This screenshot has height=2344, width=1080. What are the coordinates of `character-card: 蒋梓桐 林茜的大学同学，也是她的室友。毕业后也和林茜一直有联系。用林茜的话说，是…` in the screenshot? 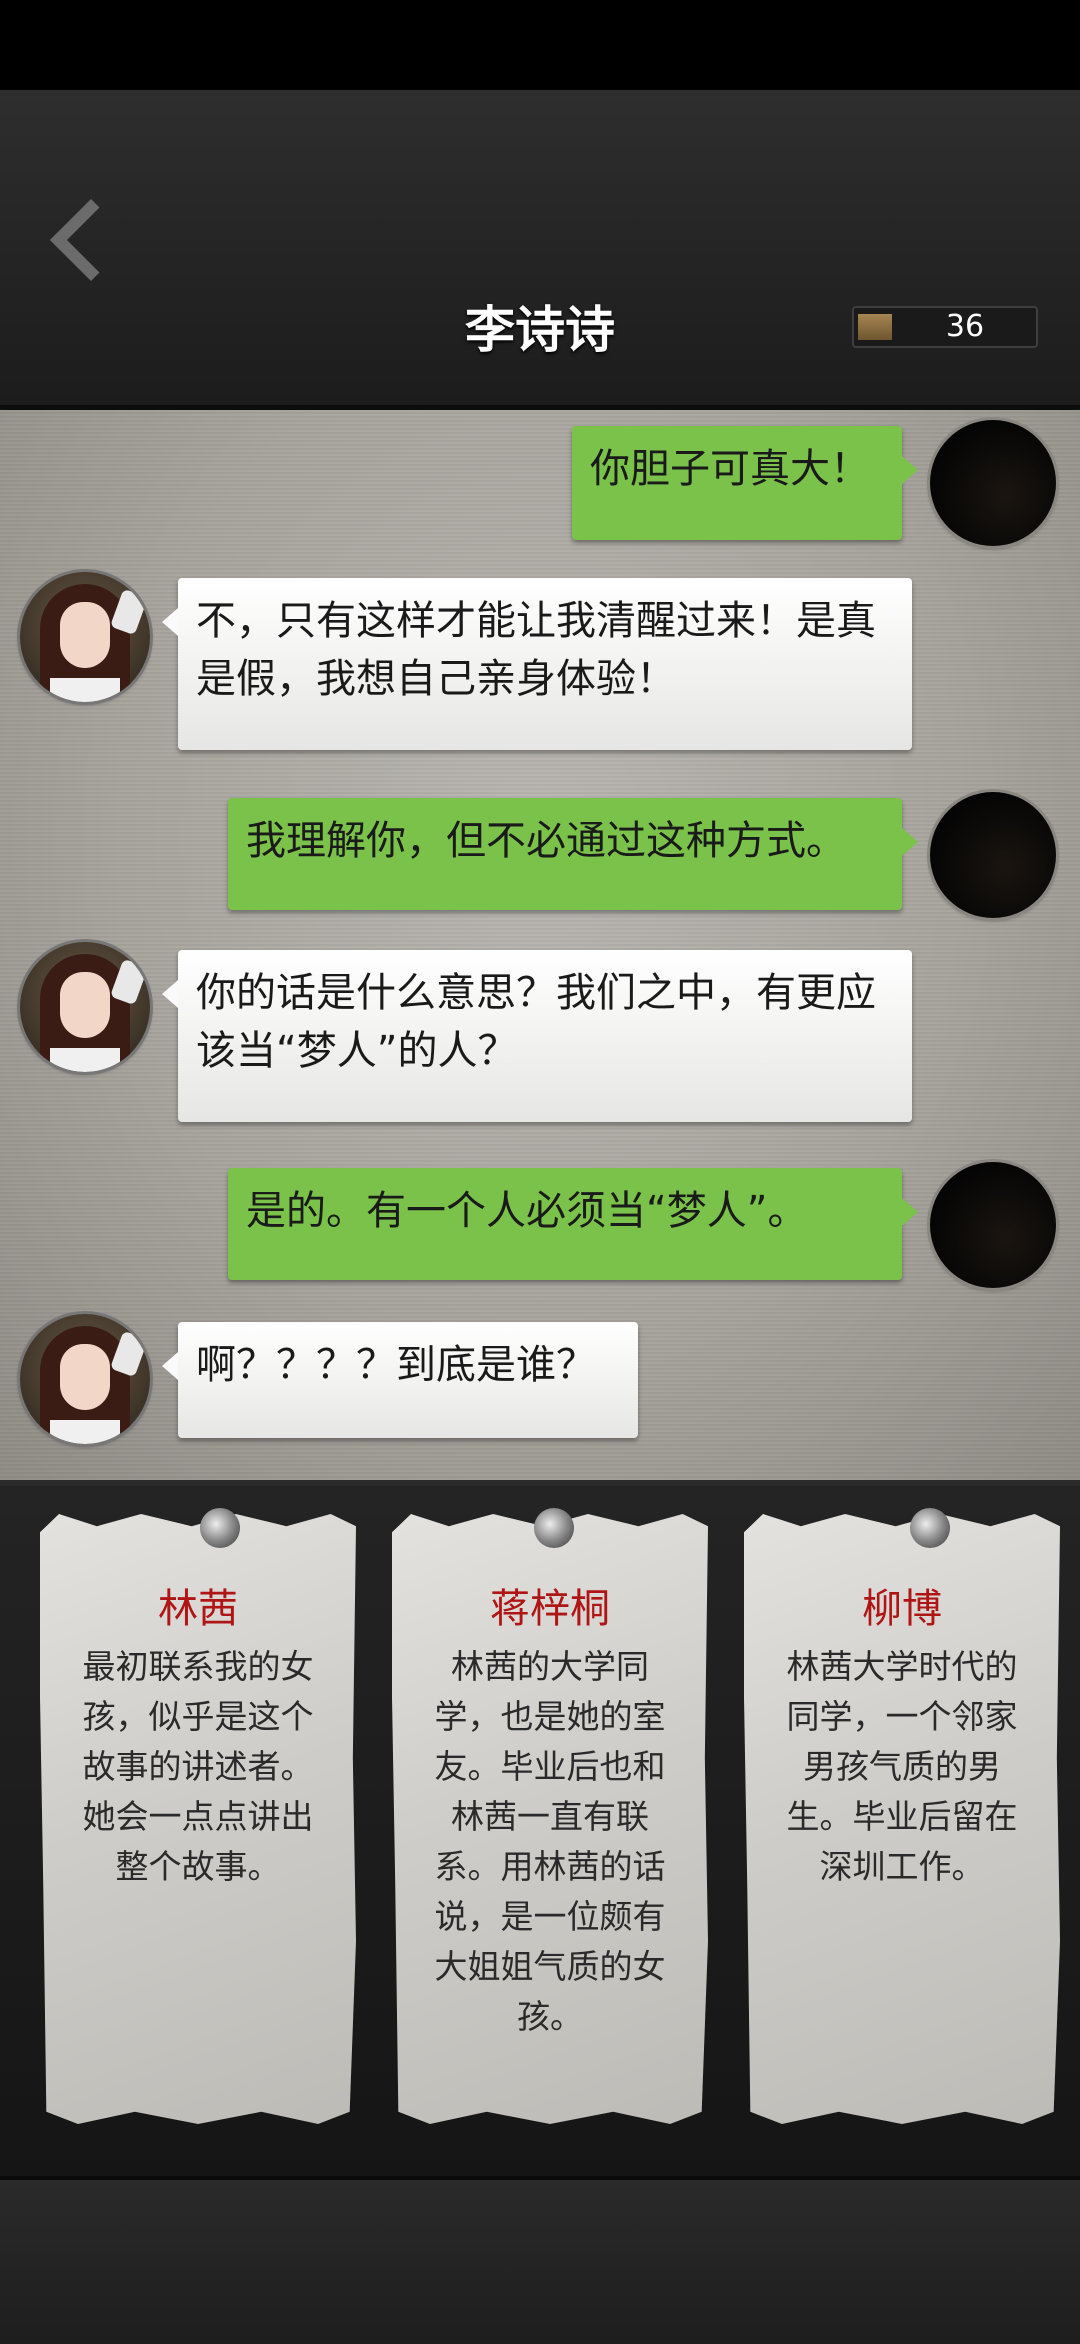 It's located at (550, 1819).